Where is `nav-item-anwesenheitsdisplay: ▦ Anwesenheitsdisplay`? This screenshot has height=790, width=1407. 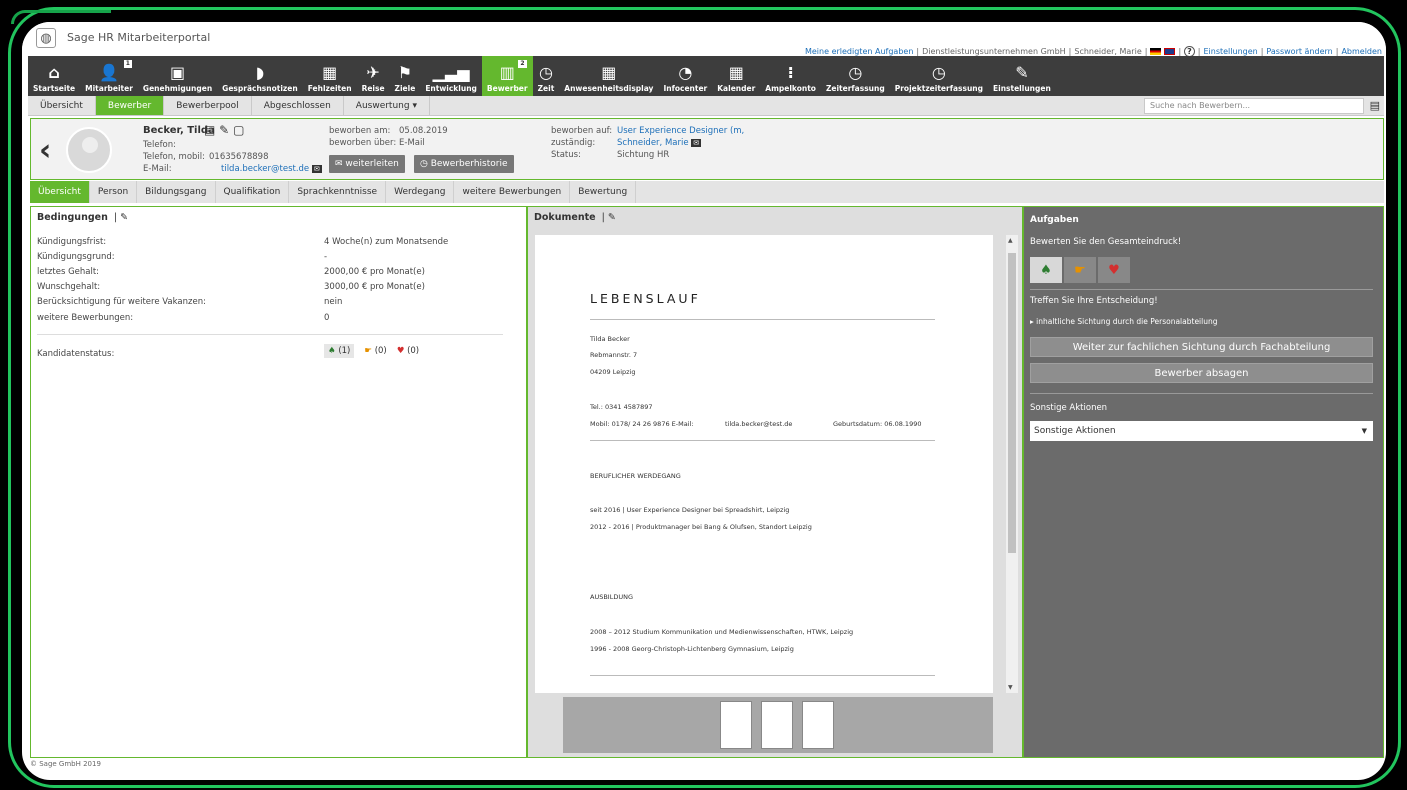 nav-item-anwesenheitsdisplay: ▦ Anwesenheitsdisplay is located at coordinates (608, 76).